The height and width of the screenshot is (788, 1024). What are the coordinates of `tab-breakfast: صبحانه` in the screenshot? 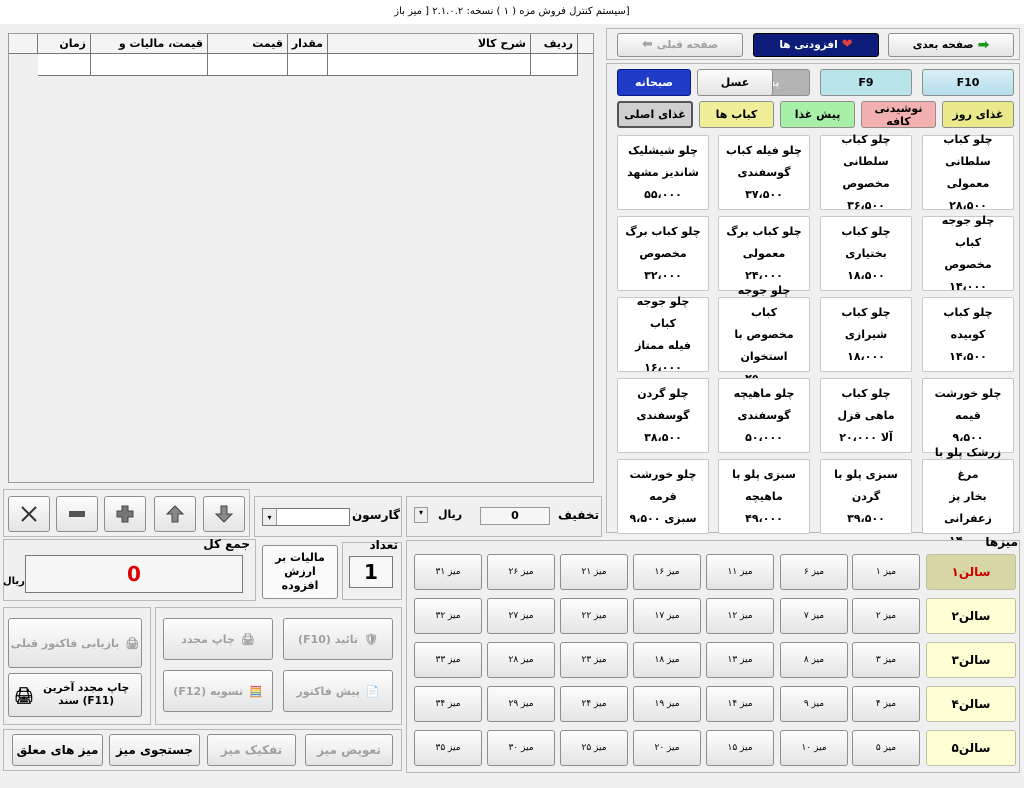 It's located at (654, 82).